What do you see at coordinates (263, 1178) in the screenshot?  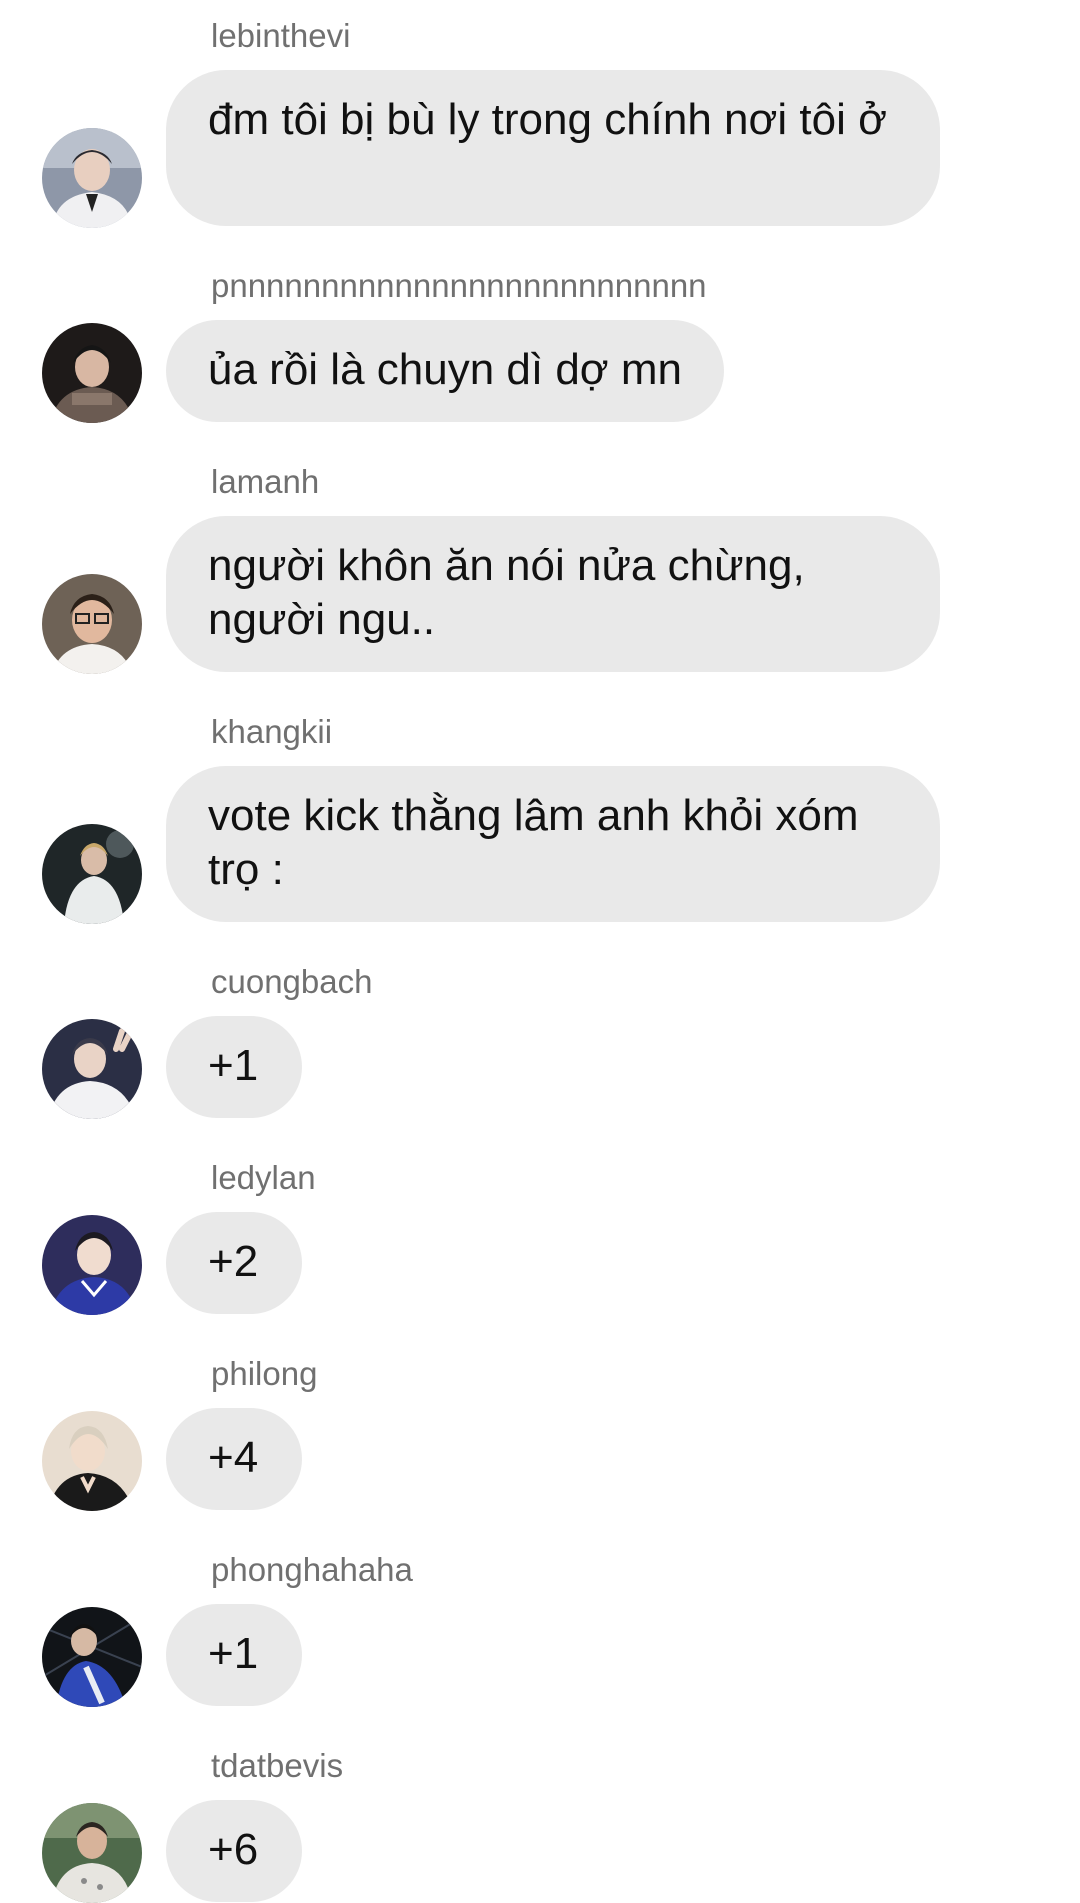 I see `sender-name: ledylan` at bounding box center [263, 1178].